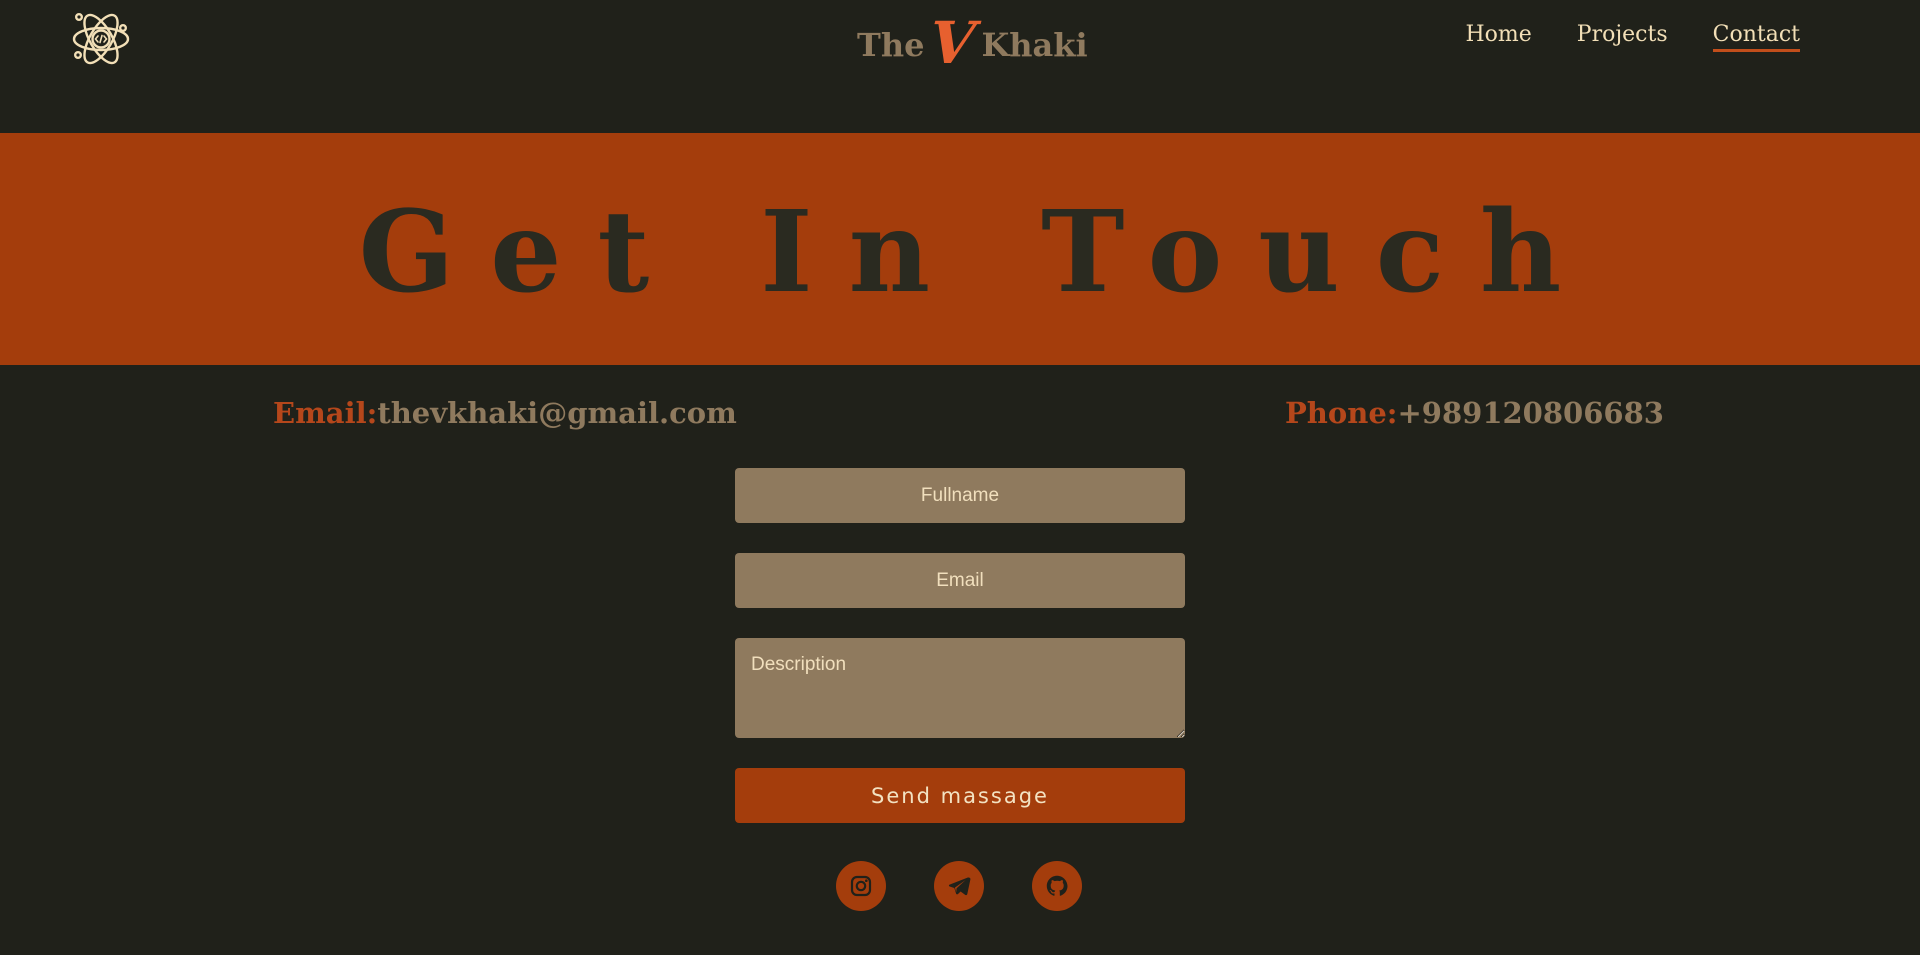 The width and height of the screenshot is (1920, 955). I want to click on email-label: Email:, so click(325, 413).